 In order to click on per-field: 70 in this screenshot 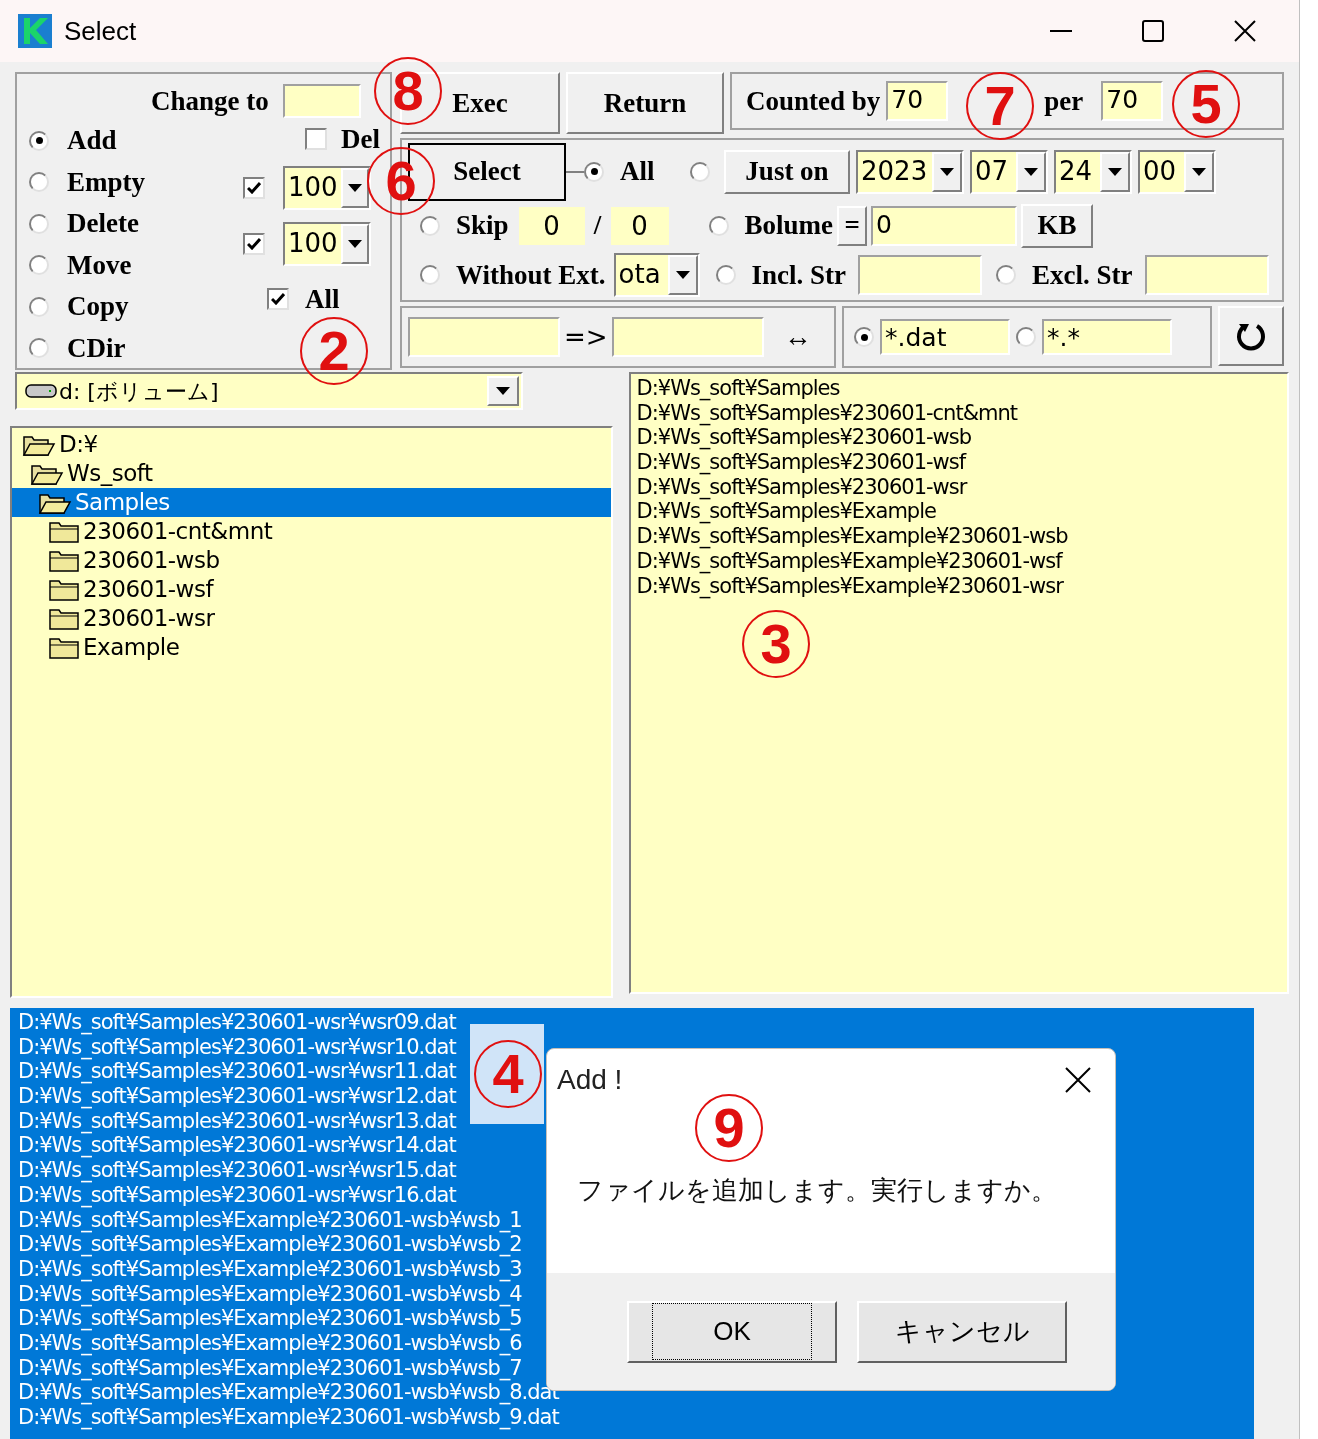, I will do `click(1132, 101)`.